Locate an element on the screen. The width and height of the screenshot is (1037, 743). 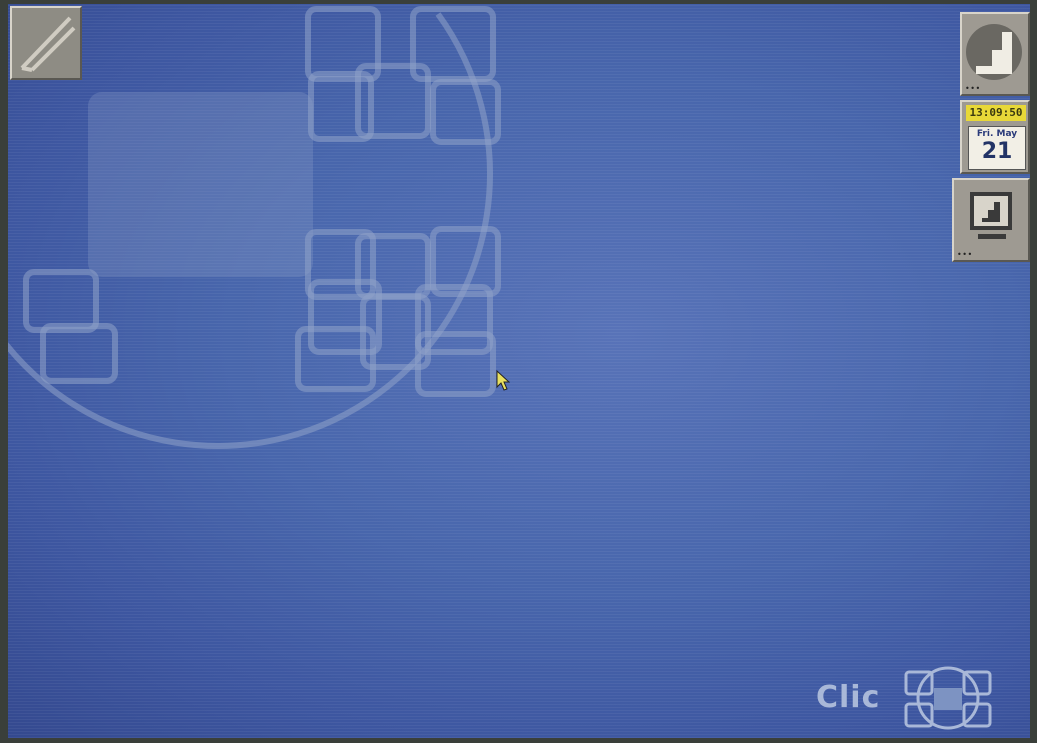
pencil-launcher-button is located at coordinates (46, 43).